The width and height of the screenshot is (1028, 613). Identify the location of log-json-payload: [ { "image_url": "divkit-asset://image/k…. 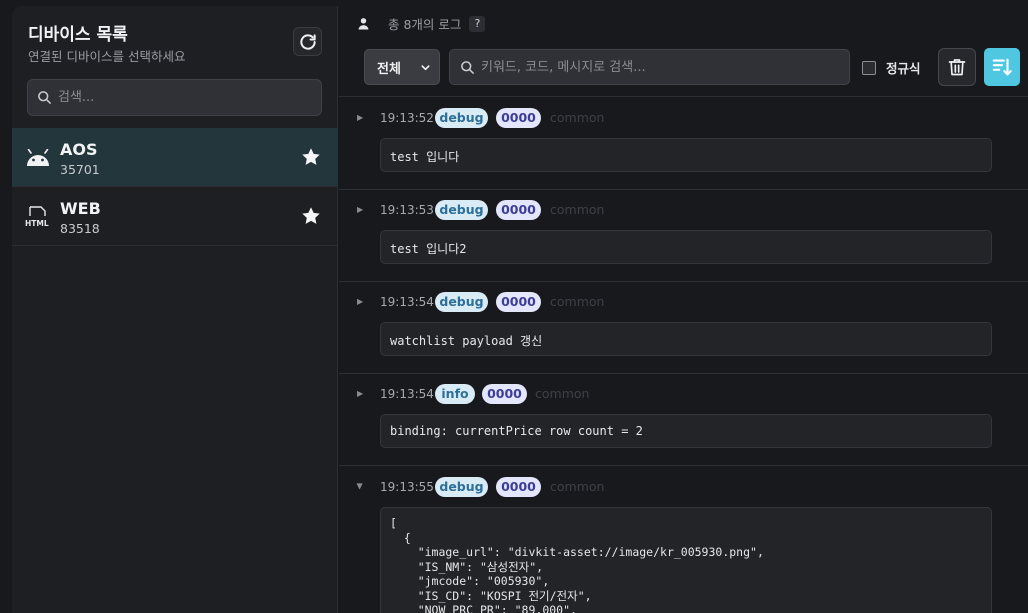
(686, 560).